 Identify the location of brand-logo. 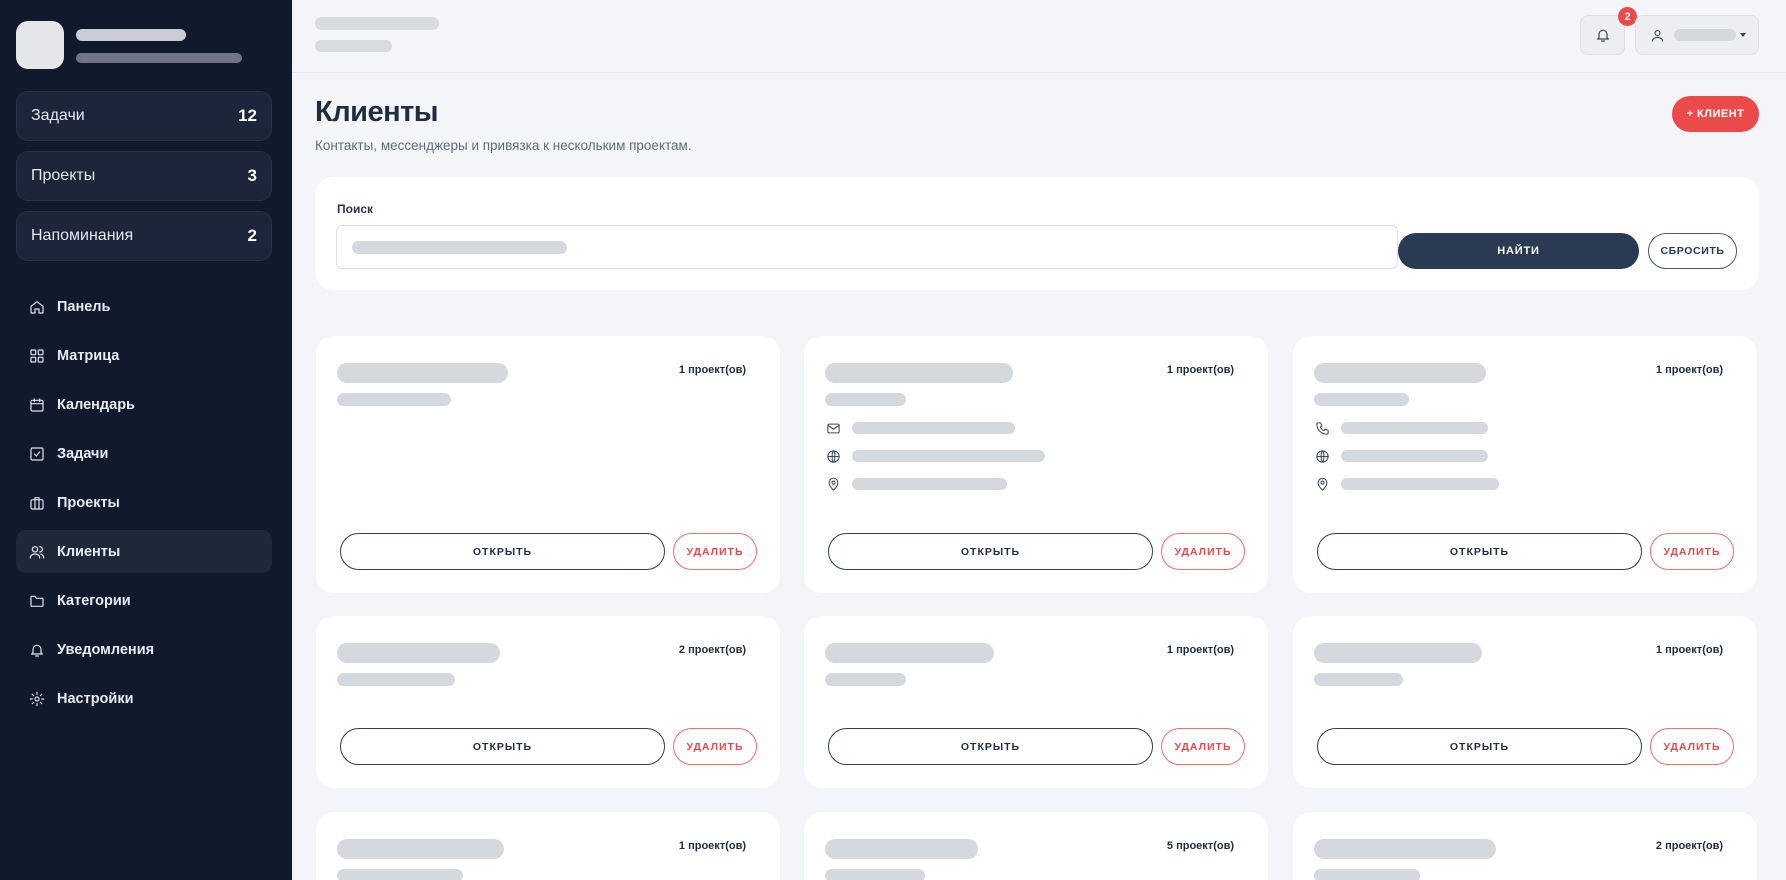
(40, 45).